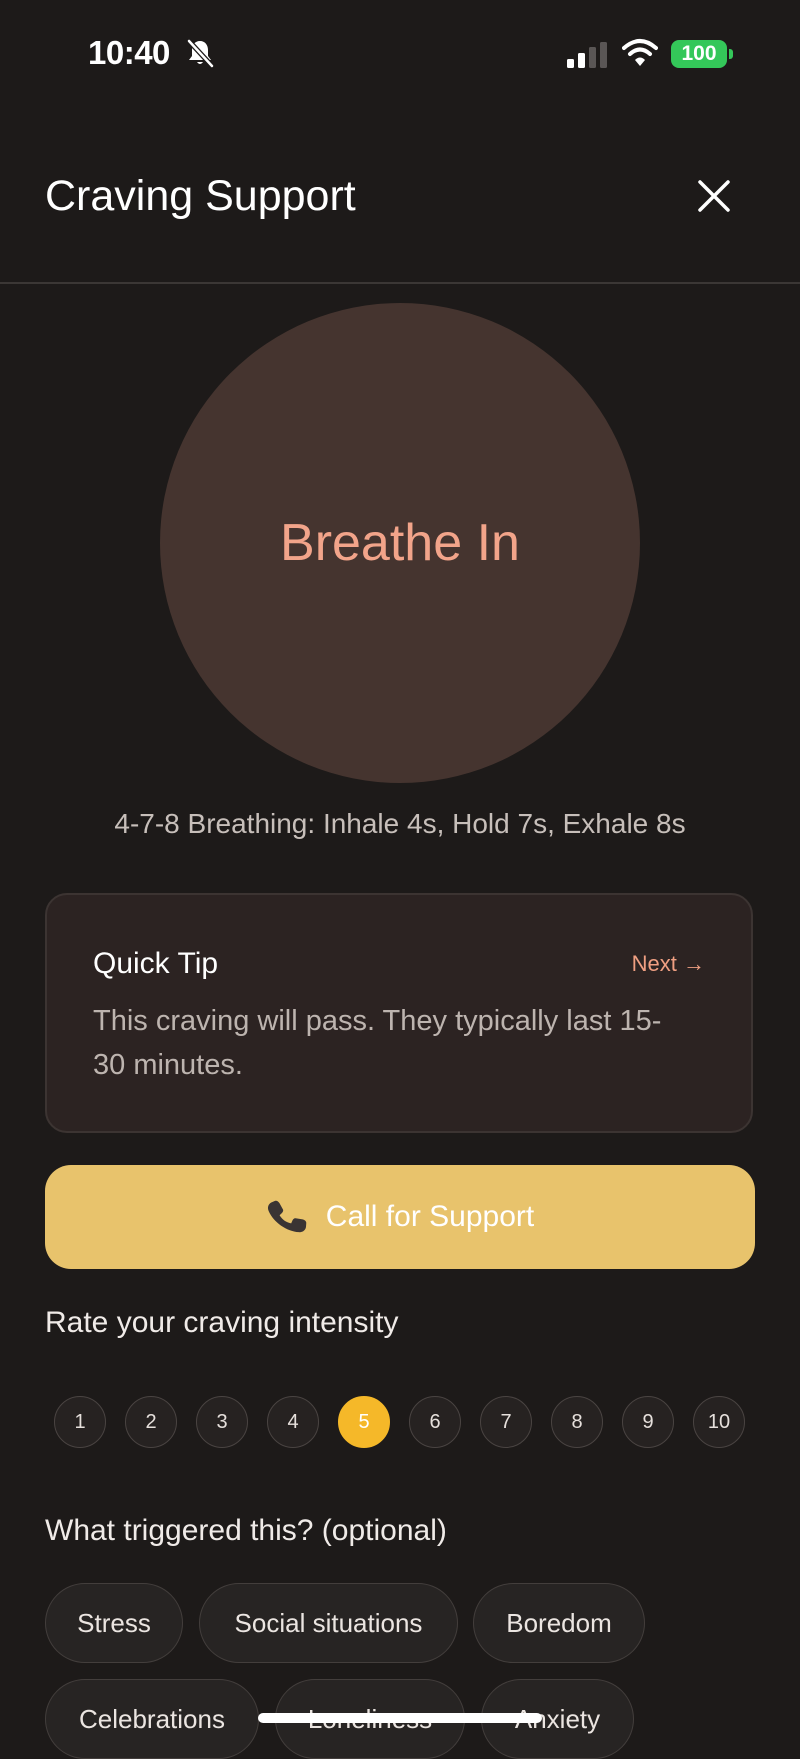 This screenshot has height=1759, width=800. Describe the element at coordinates (668, 964) in the screenshot. I see `next-tip-button: Next →` at that location.